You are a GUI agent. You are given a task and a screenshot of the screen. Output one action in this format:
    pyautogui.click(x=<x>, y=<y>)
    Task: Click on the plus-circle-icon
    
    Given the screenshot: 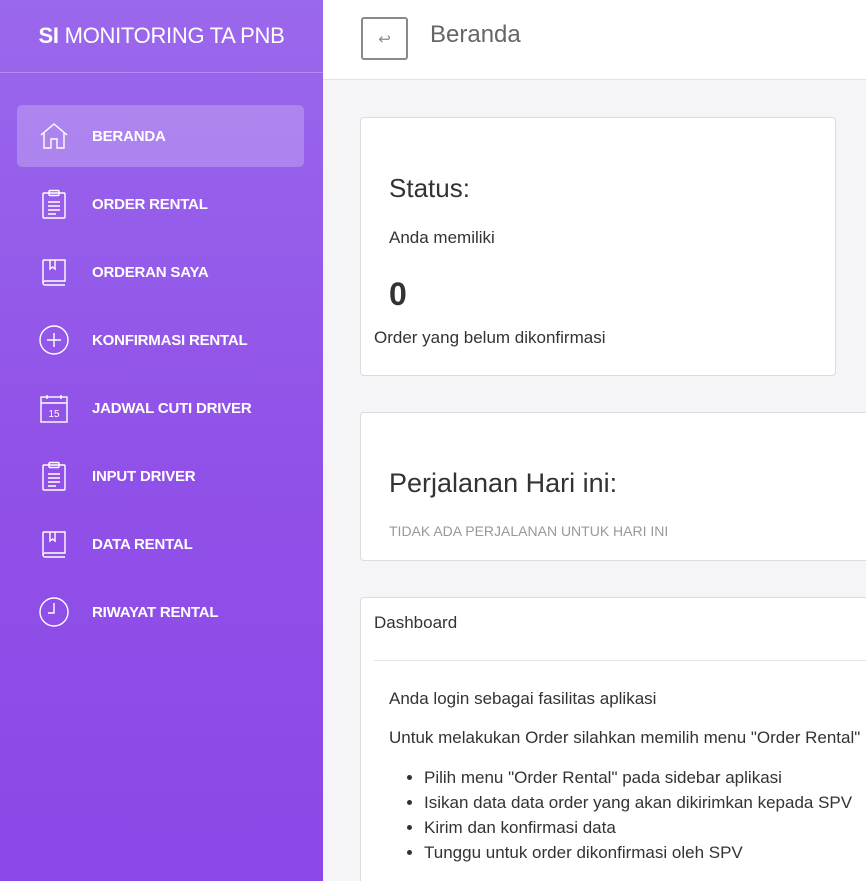 What is the action you would take?
    pyautogui.click(x=54, y=340)
    